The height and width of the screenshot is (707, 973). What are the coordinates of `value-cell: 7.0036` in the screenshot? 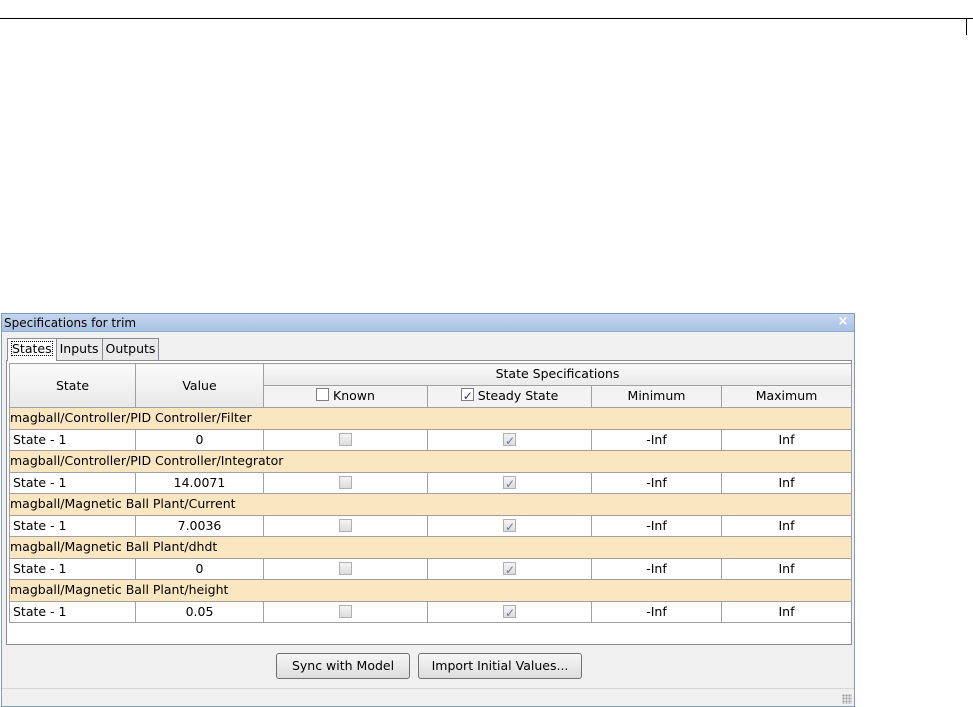 It's located at (199, 525).